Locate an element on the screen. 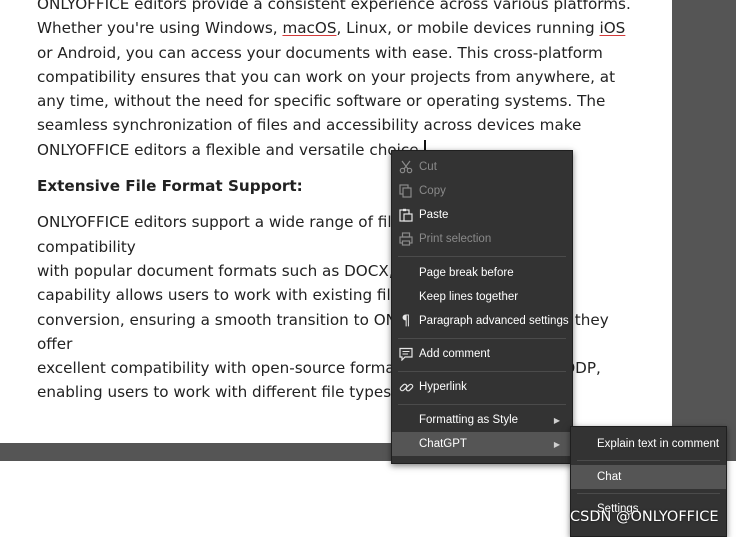 This screenshot has width=736, height=537. menu-item-page-break-before: Page break before is located at coordinates (482, 273).